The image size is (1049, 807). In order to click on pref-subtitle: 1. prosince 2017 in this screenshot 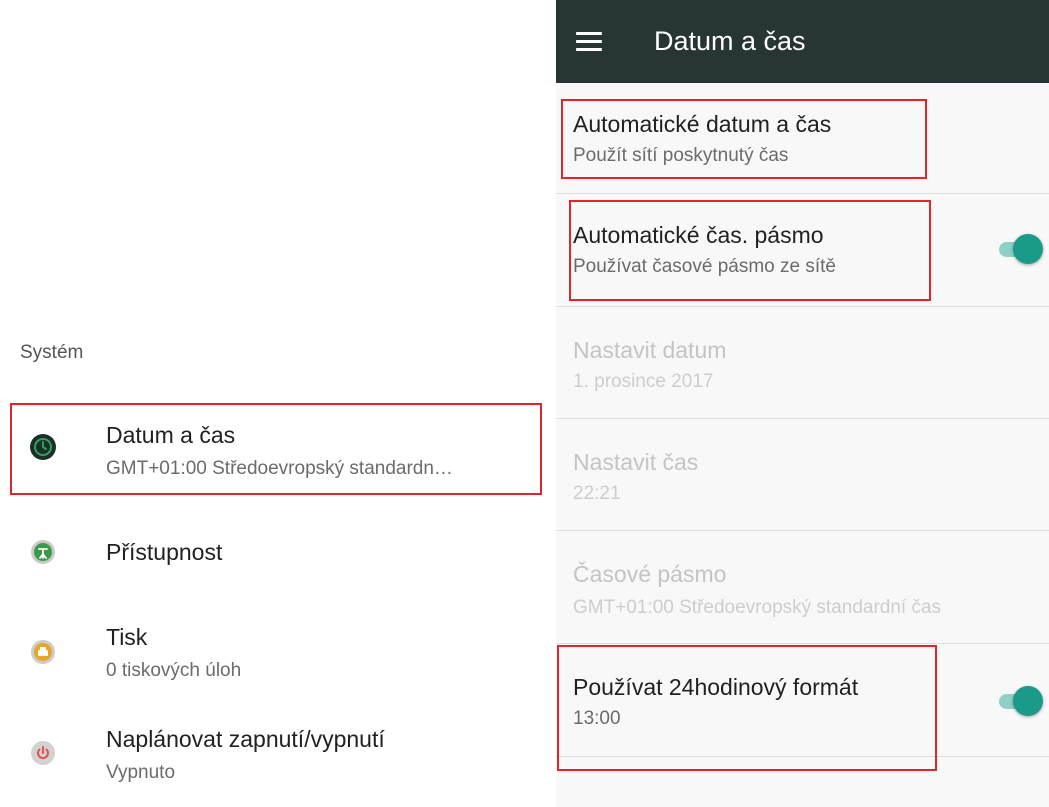, I will do `click(643, 381)`.